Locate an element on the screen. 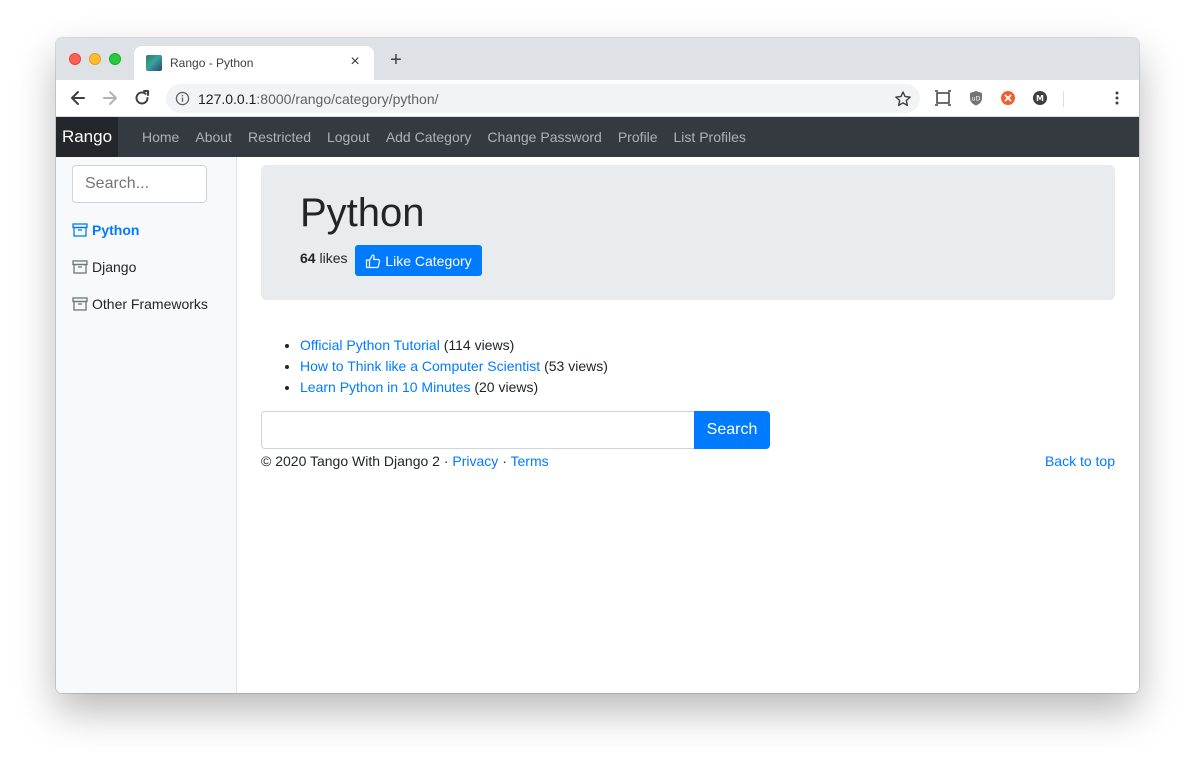 This screenshot has width=1195, height=767. page-link: Official Python Tutorial is located at coordinates (370, 345).